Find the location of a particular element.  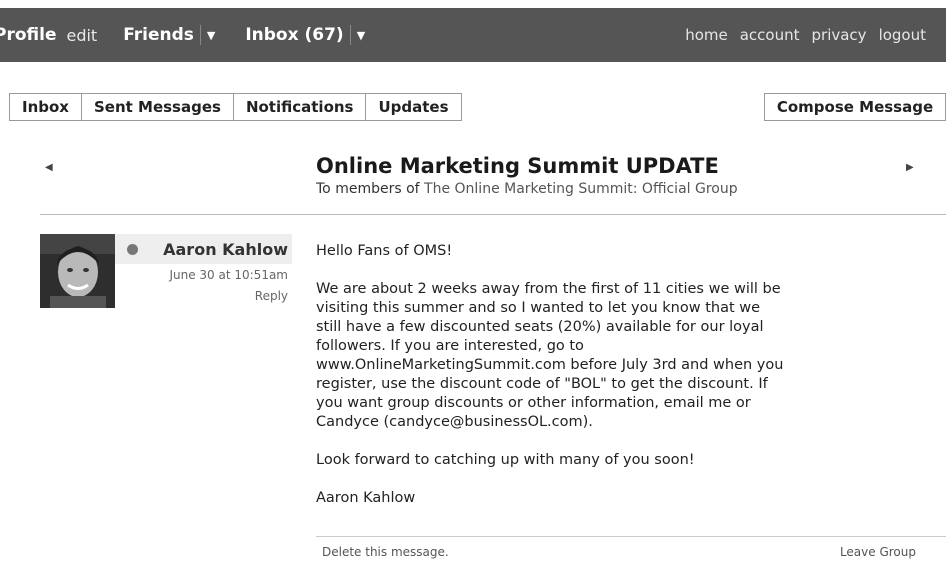

reply-link: Reply is located at coordinates (271, 296).